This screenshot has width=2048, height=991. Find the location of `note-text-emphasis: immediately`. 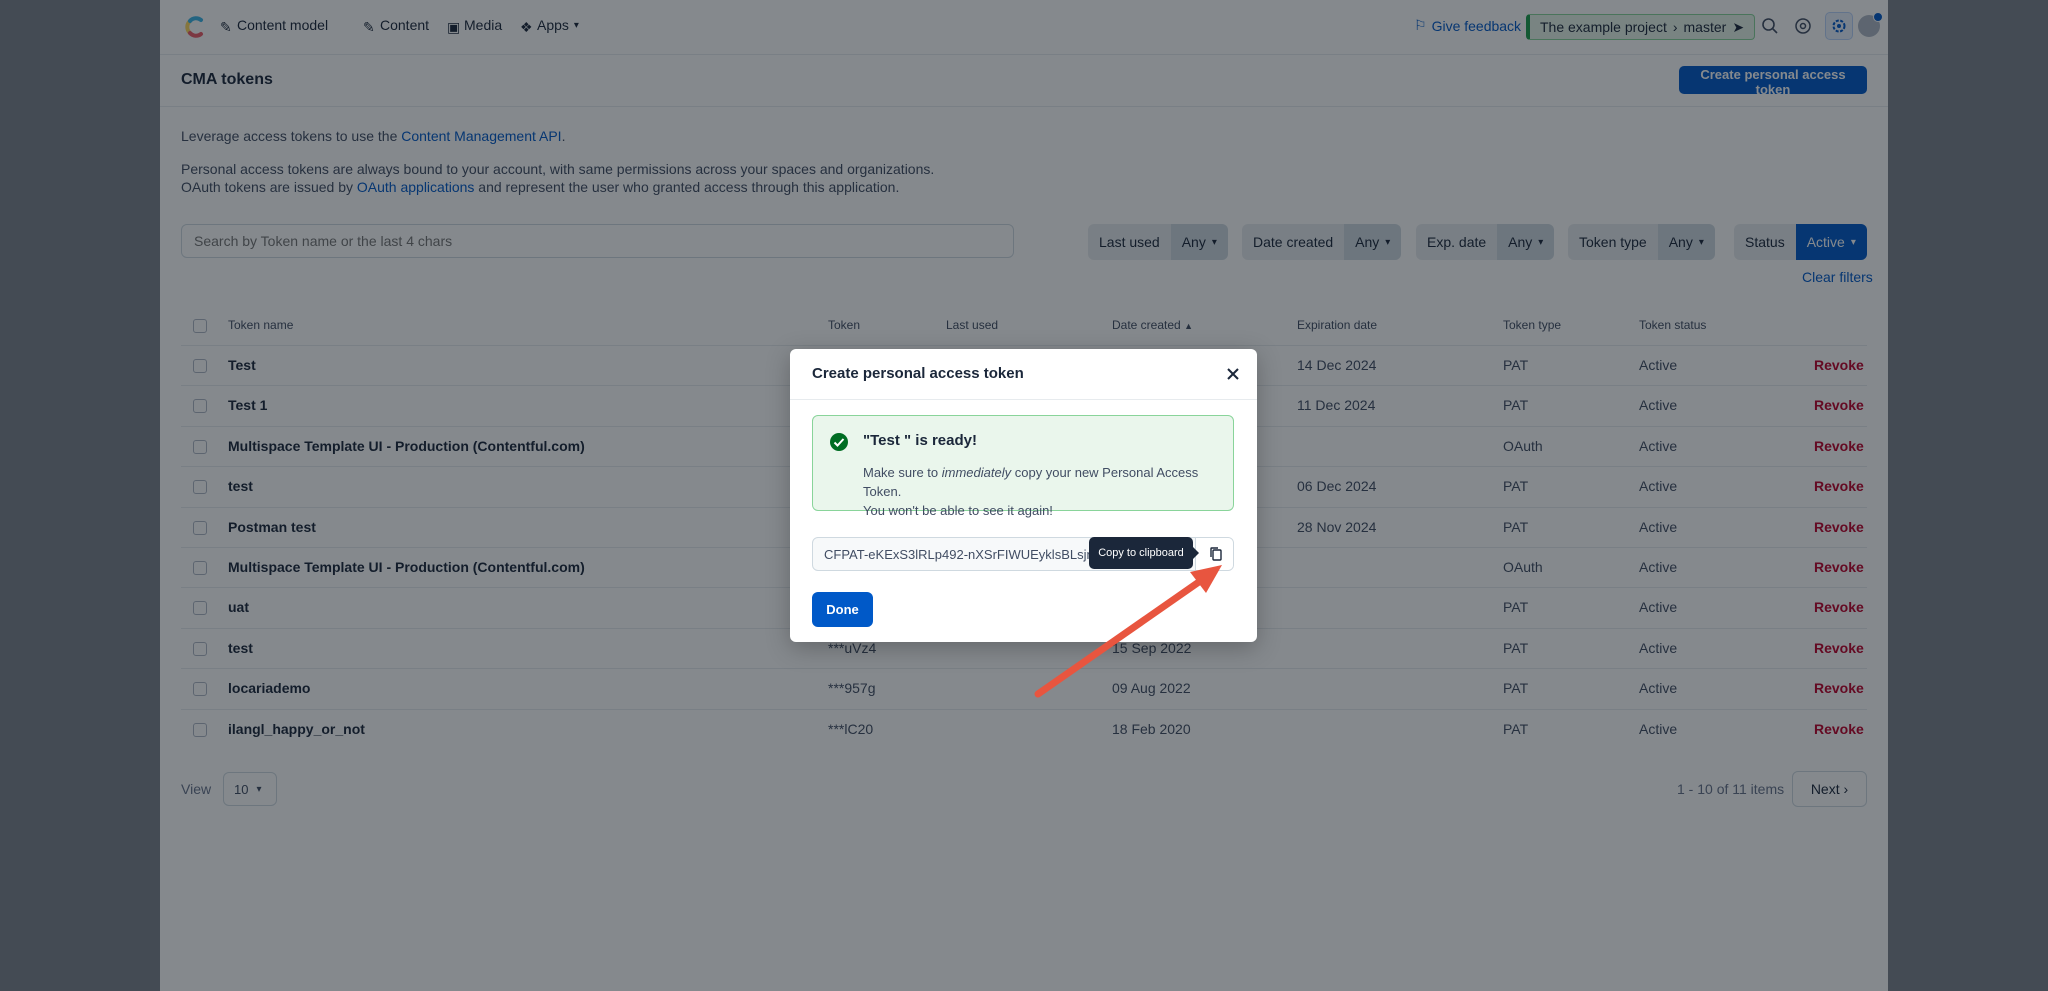

note-text-emphasis: immediately is located at coordinates (976, 472).